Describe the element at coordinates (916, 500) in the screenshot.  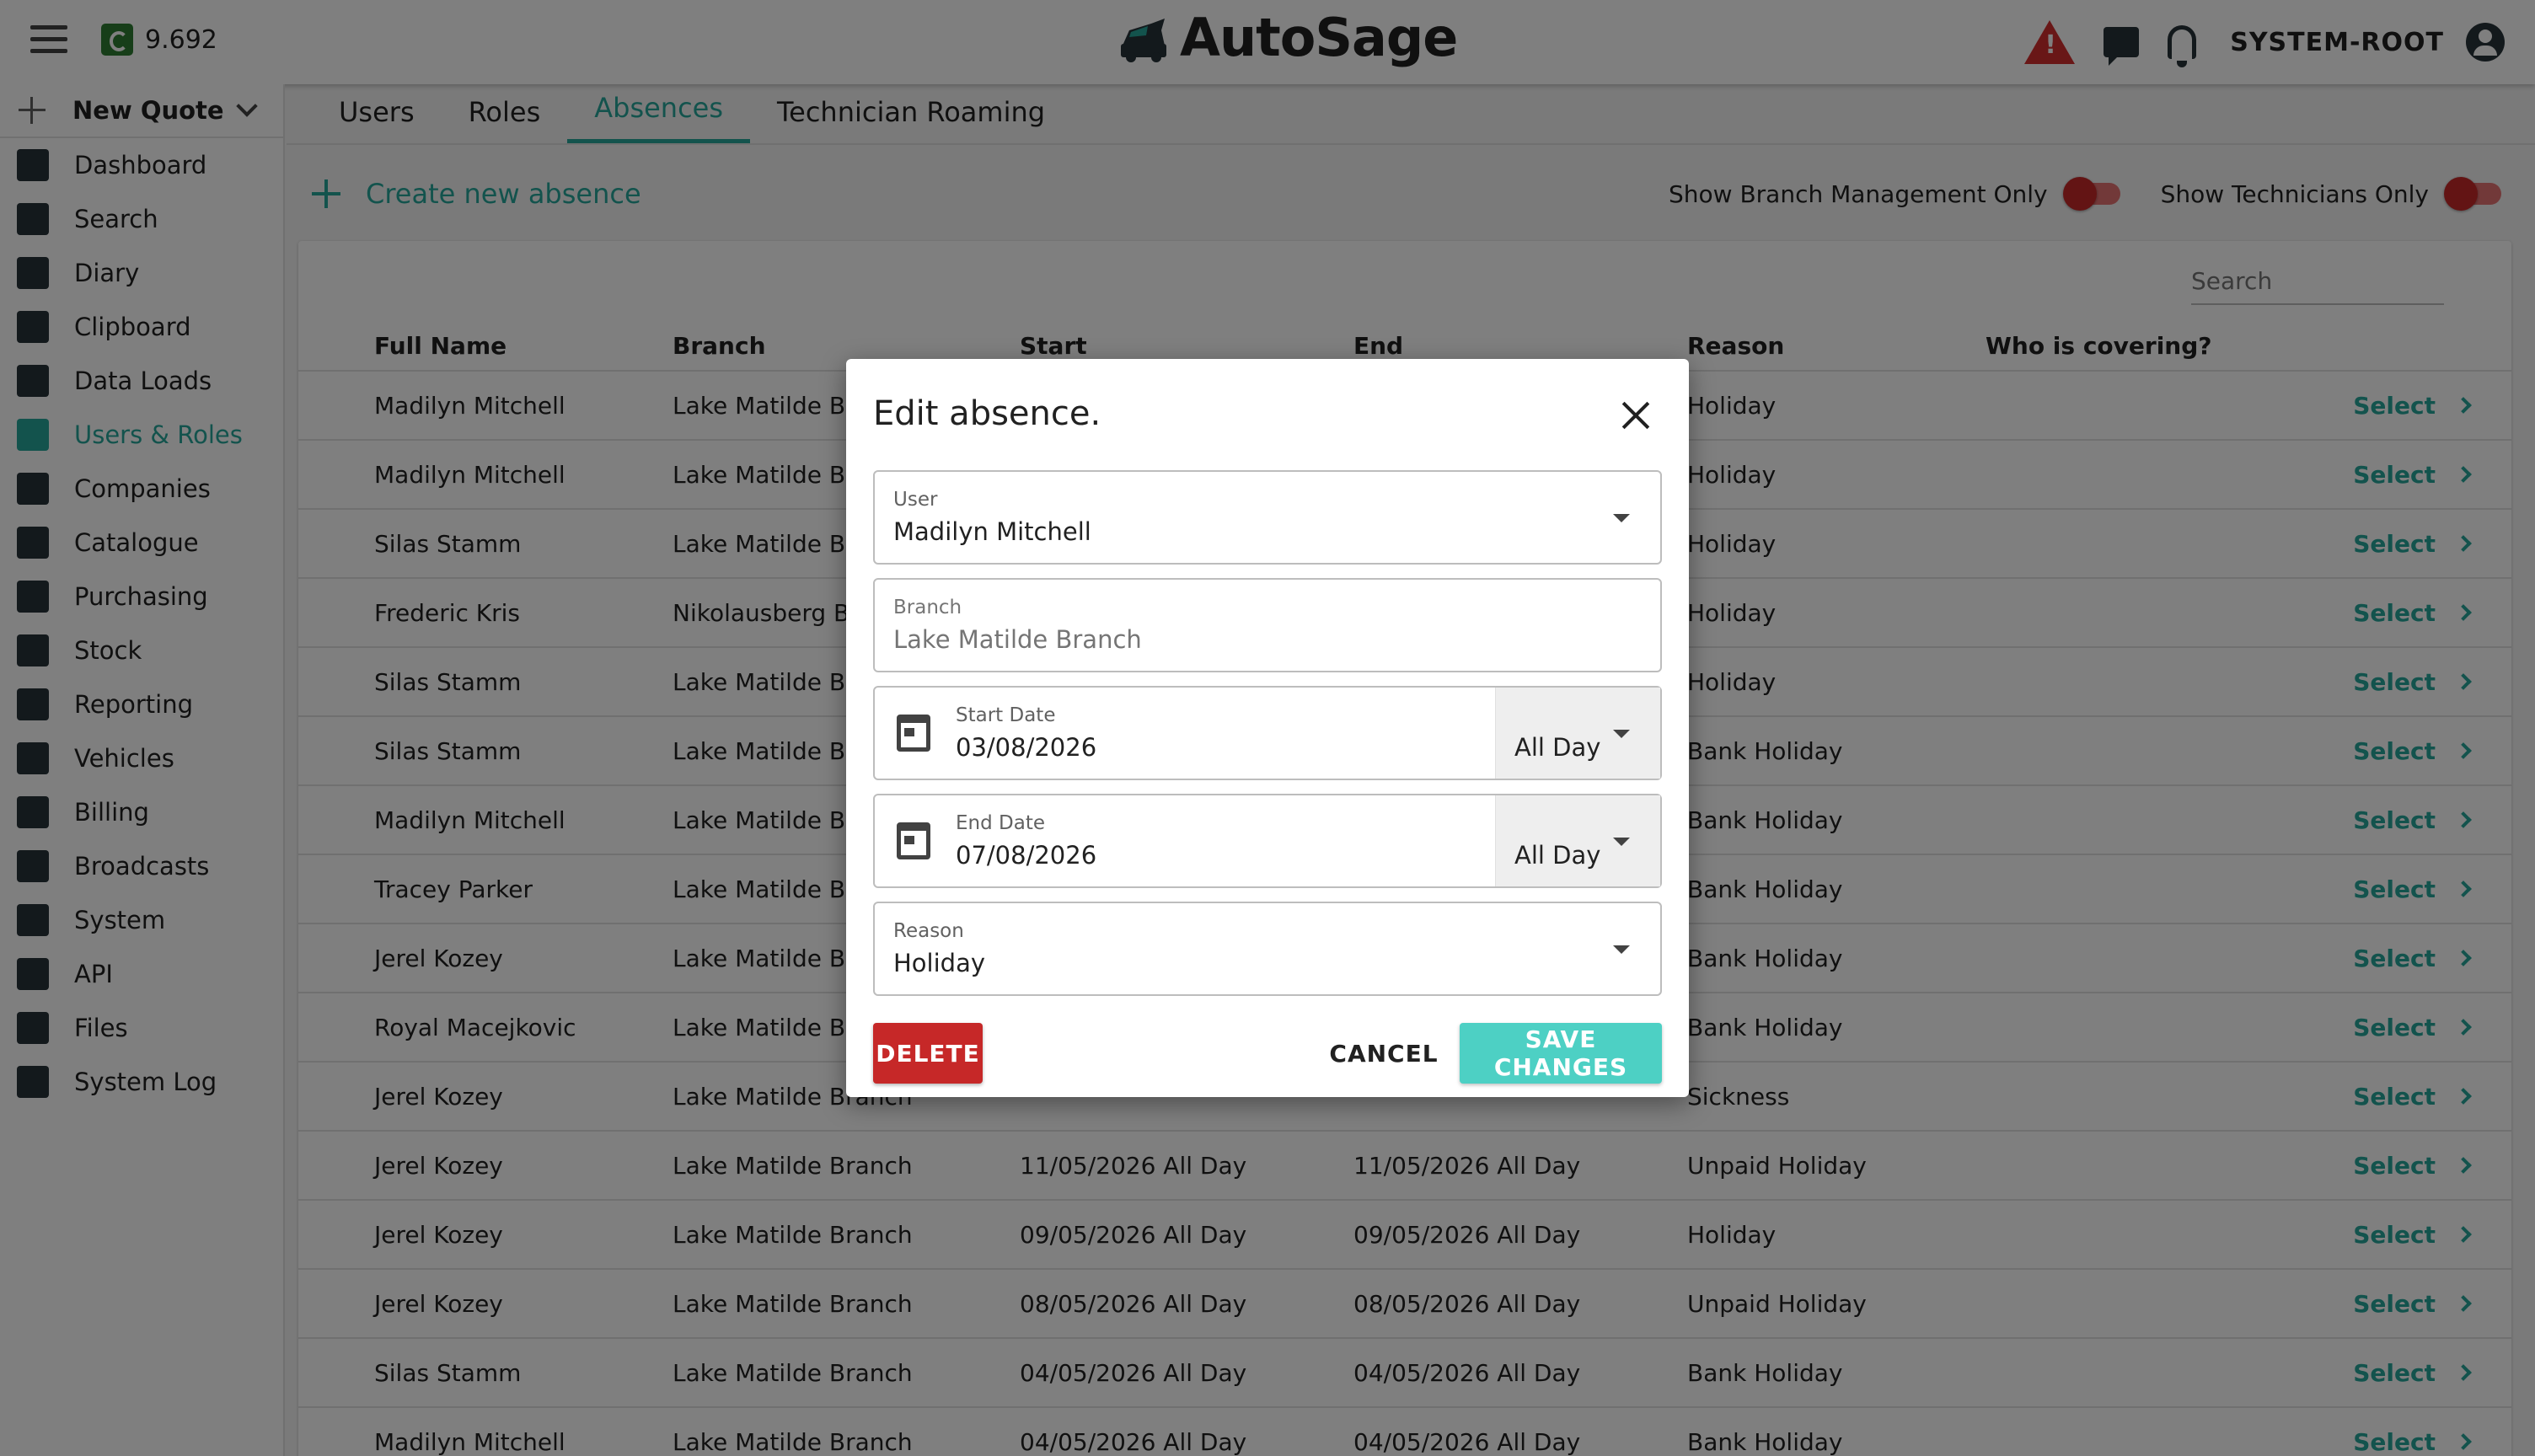
I see `user-label: User` at that location.